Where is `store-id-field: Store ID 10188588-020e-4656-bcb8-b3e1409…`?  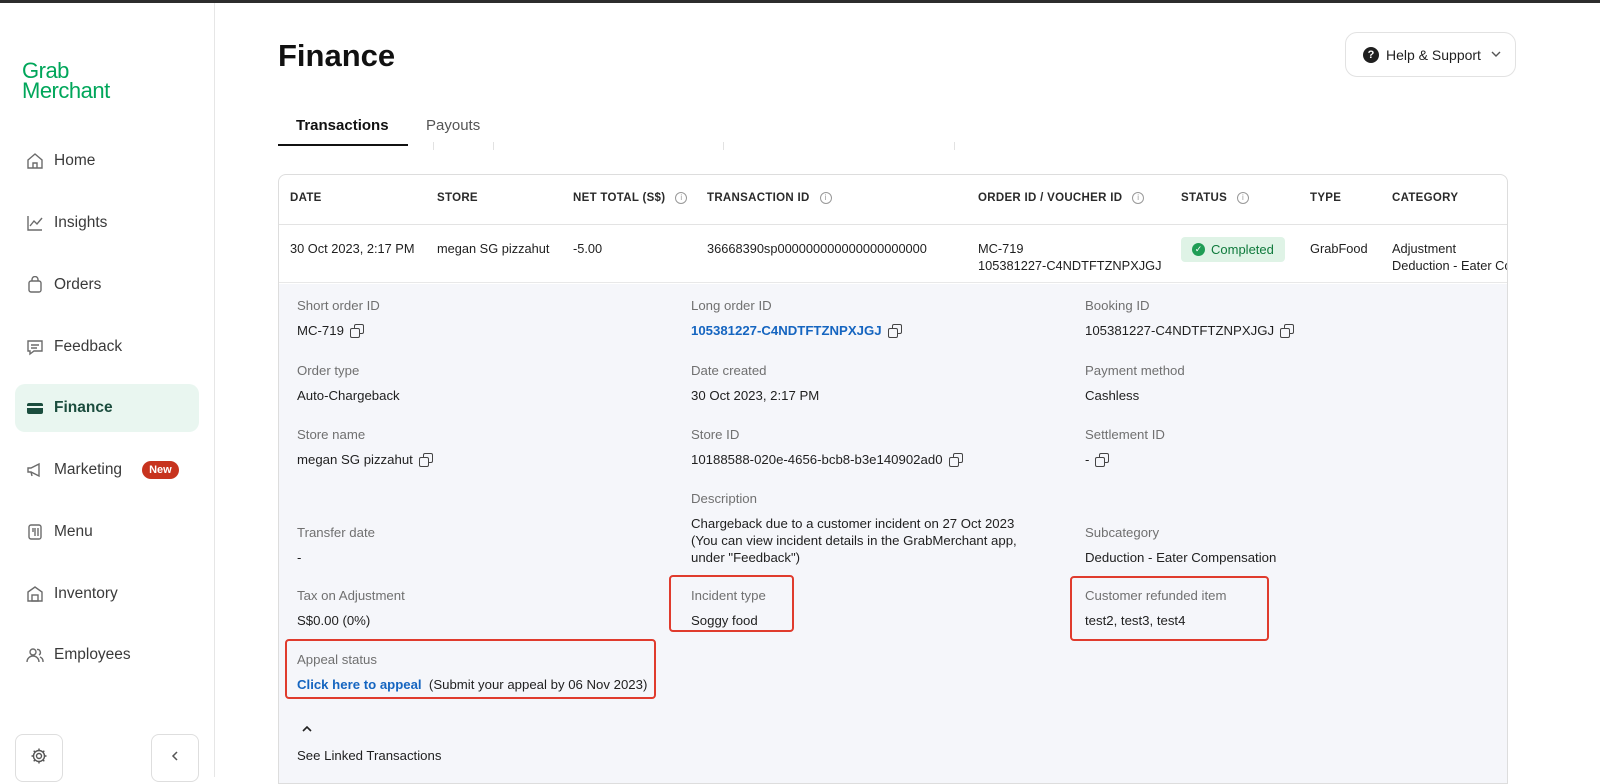
store-id-field: Store ID 10188588-020e-4656-bcb8-b3e1409… is located at coordinates (827, 447).